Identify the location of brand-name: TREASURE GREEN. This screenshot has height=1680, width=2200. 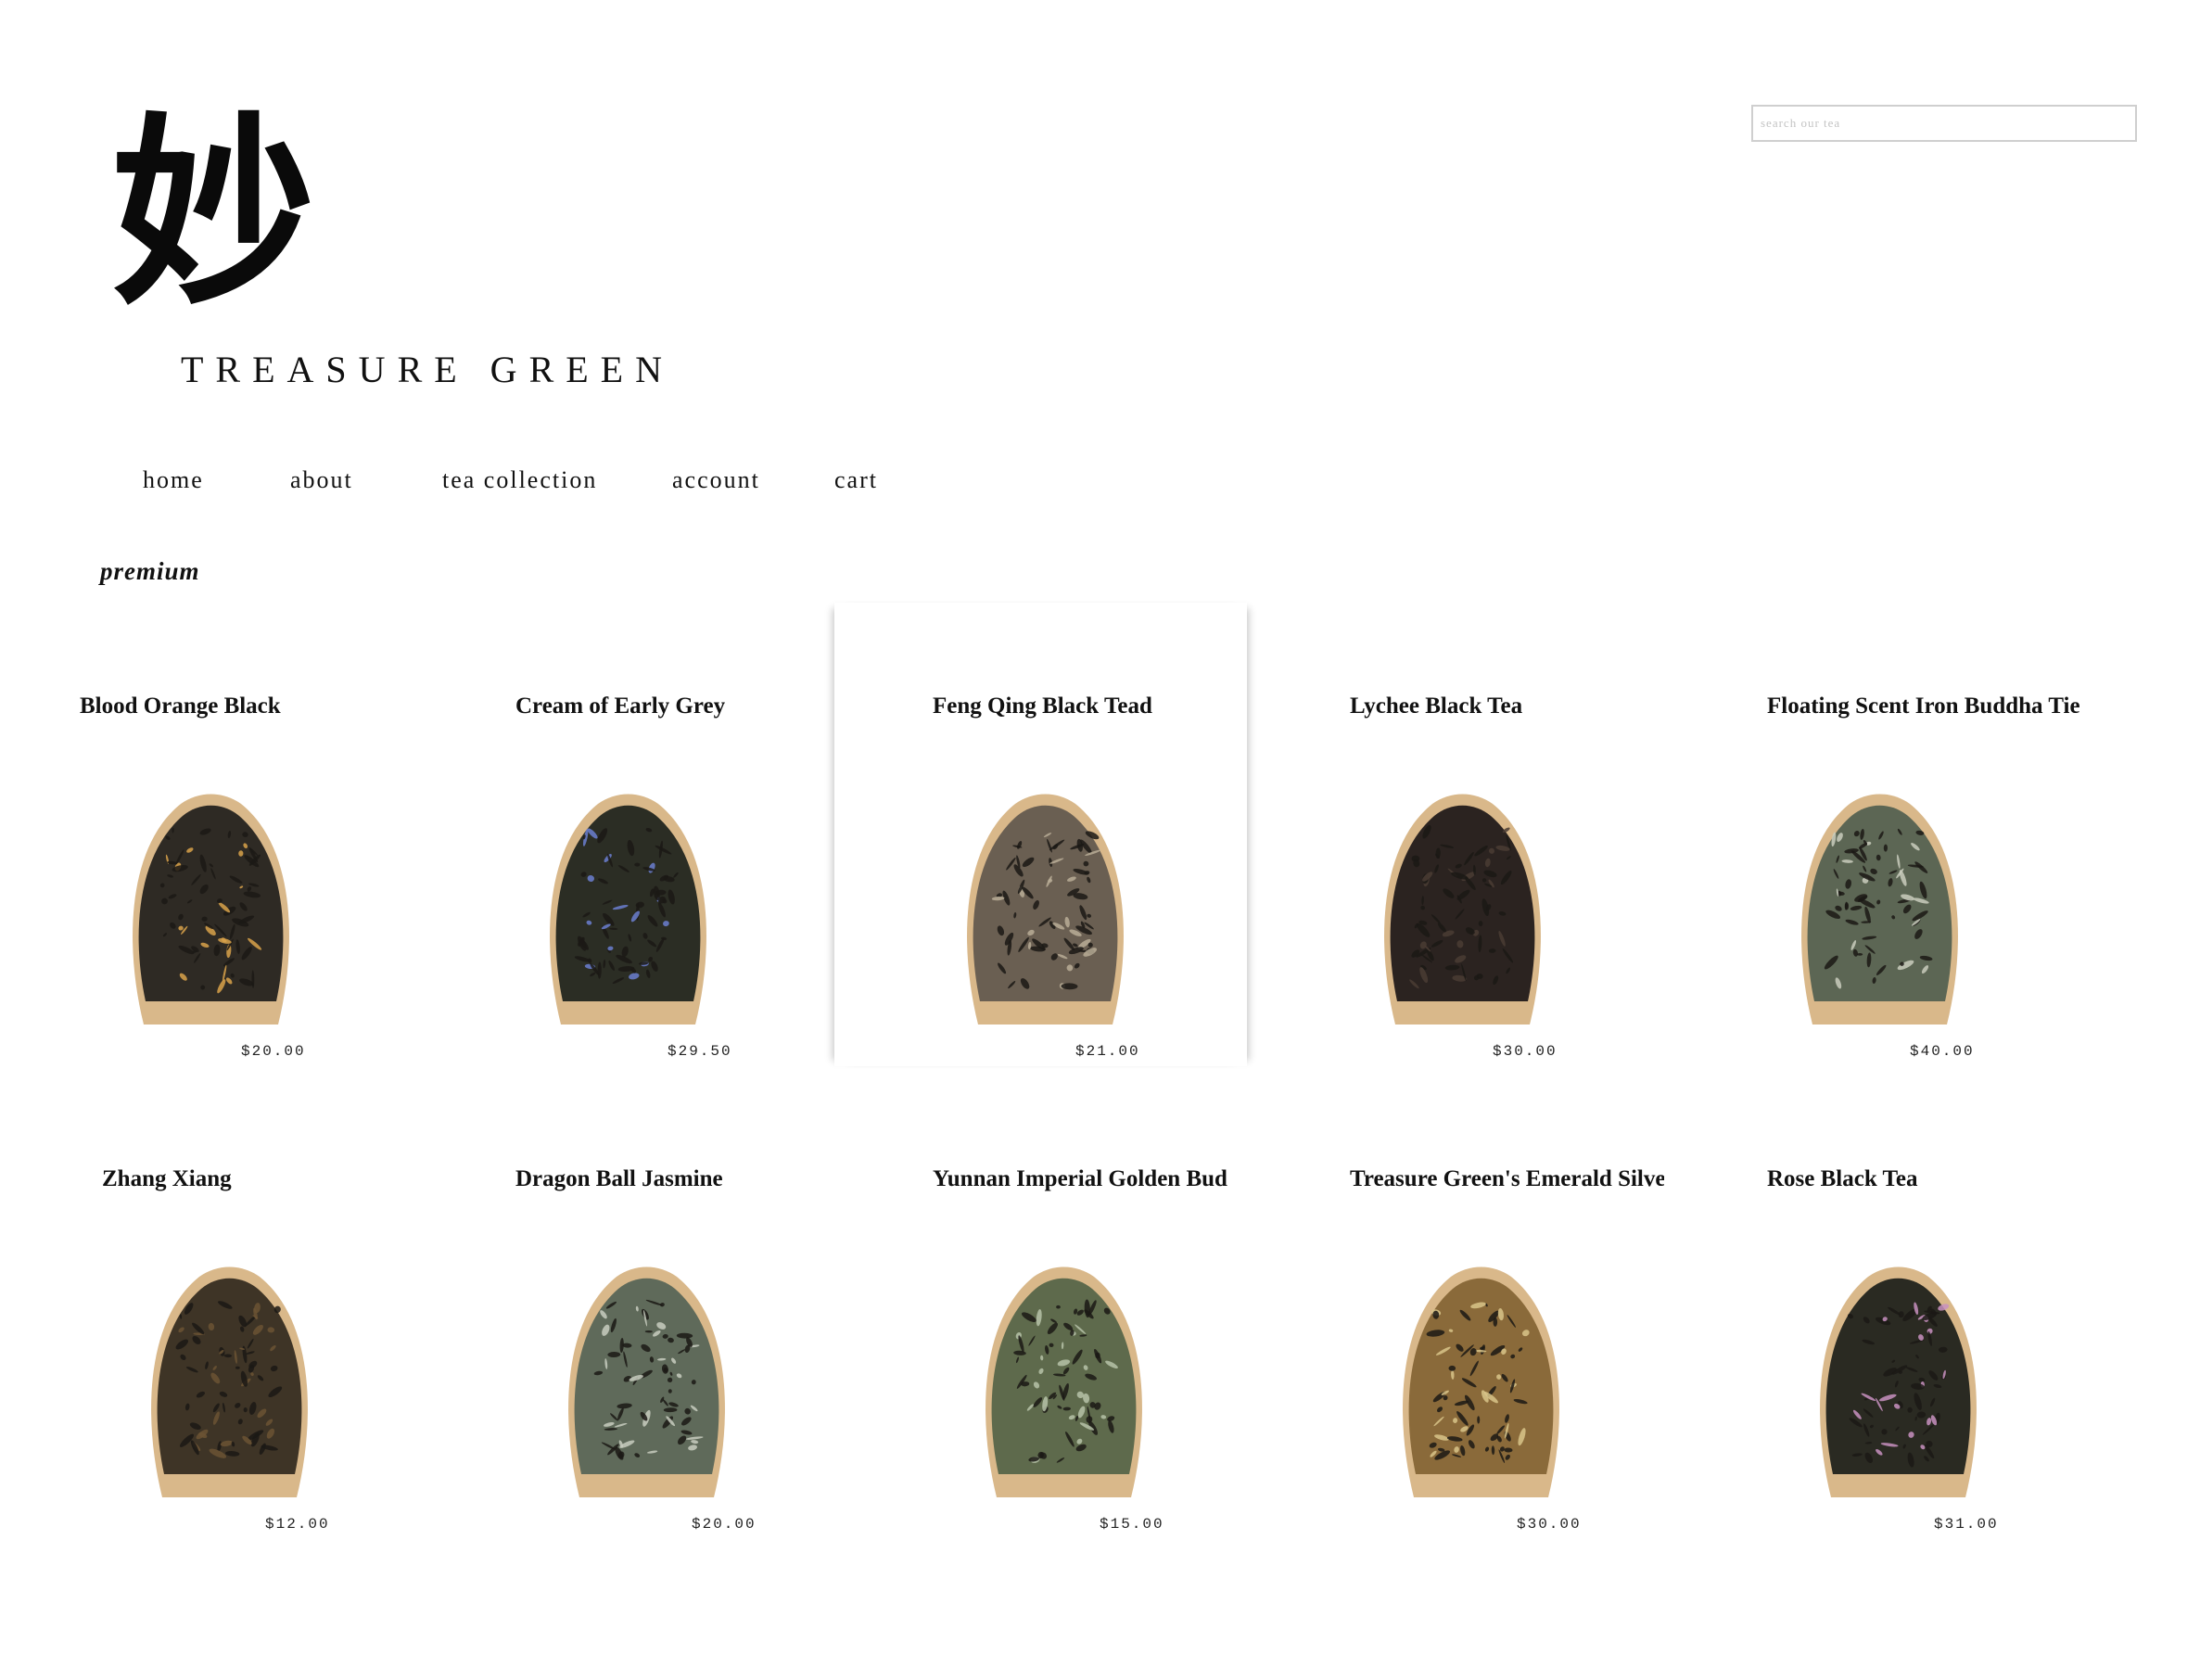
(427, 369).